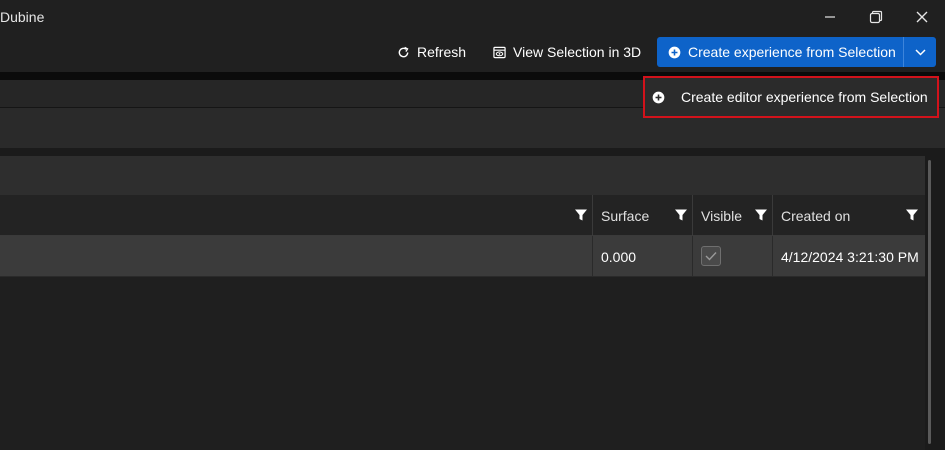  I want to click on grid-group-header, so click(462, 175).